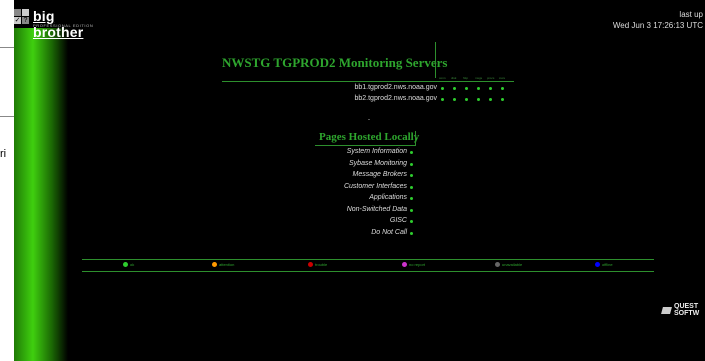  I want to click on column-header: svcs, so click(502, 78).